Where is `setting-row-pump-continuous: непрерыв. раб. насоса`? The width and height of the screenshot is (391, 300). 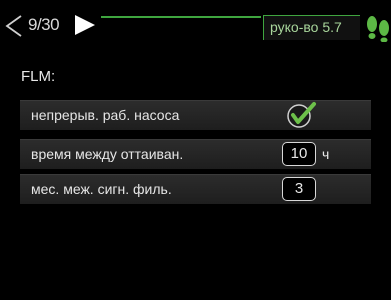 setting-row-pump-continuous: непрерыв. раб. насоса is located at coordinates (195, 115).